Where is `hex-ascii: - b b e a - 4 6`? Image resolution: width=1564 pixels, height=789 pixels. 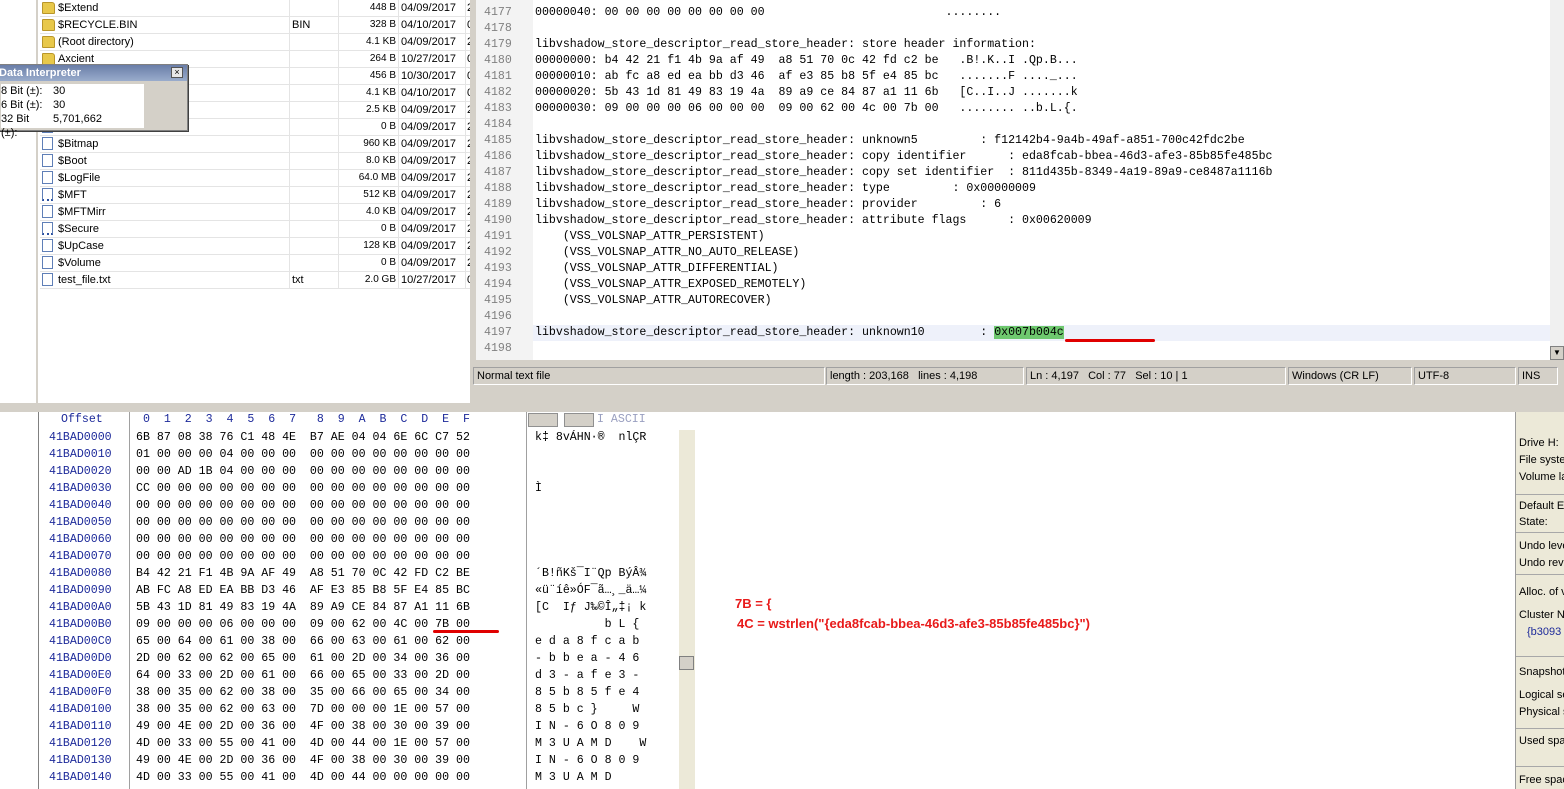
hex-ascii: - b b e a - 4 6 is located at coordinates (587, 658).